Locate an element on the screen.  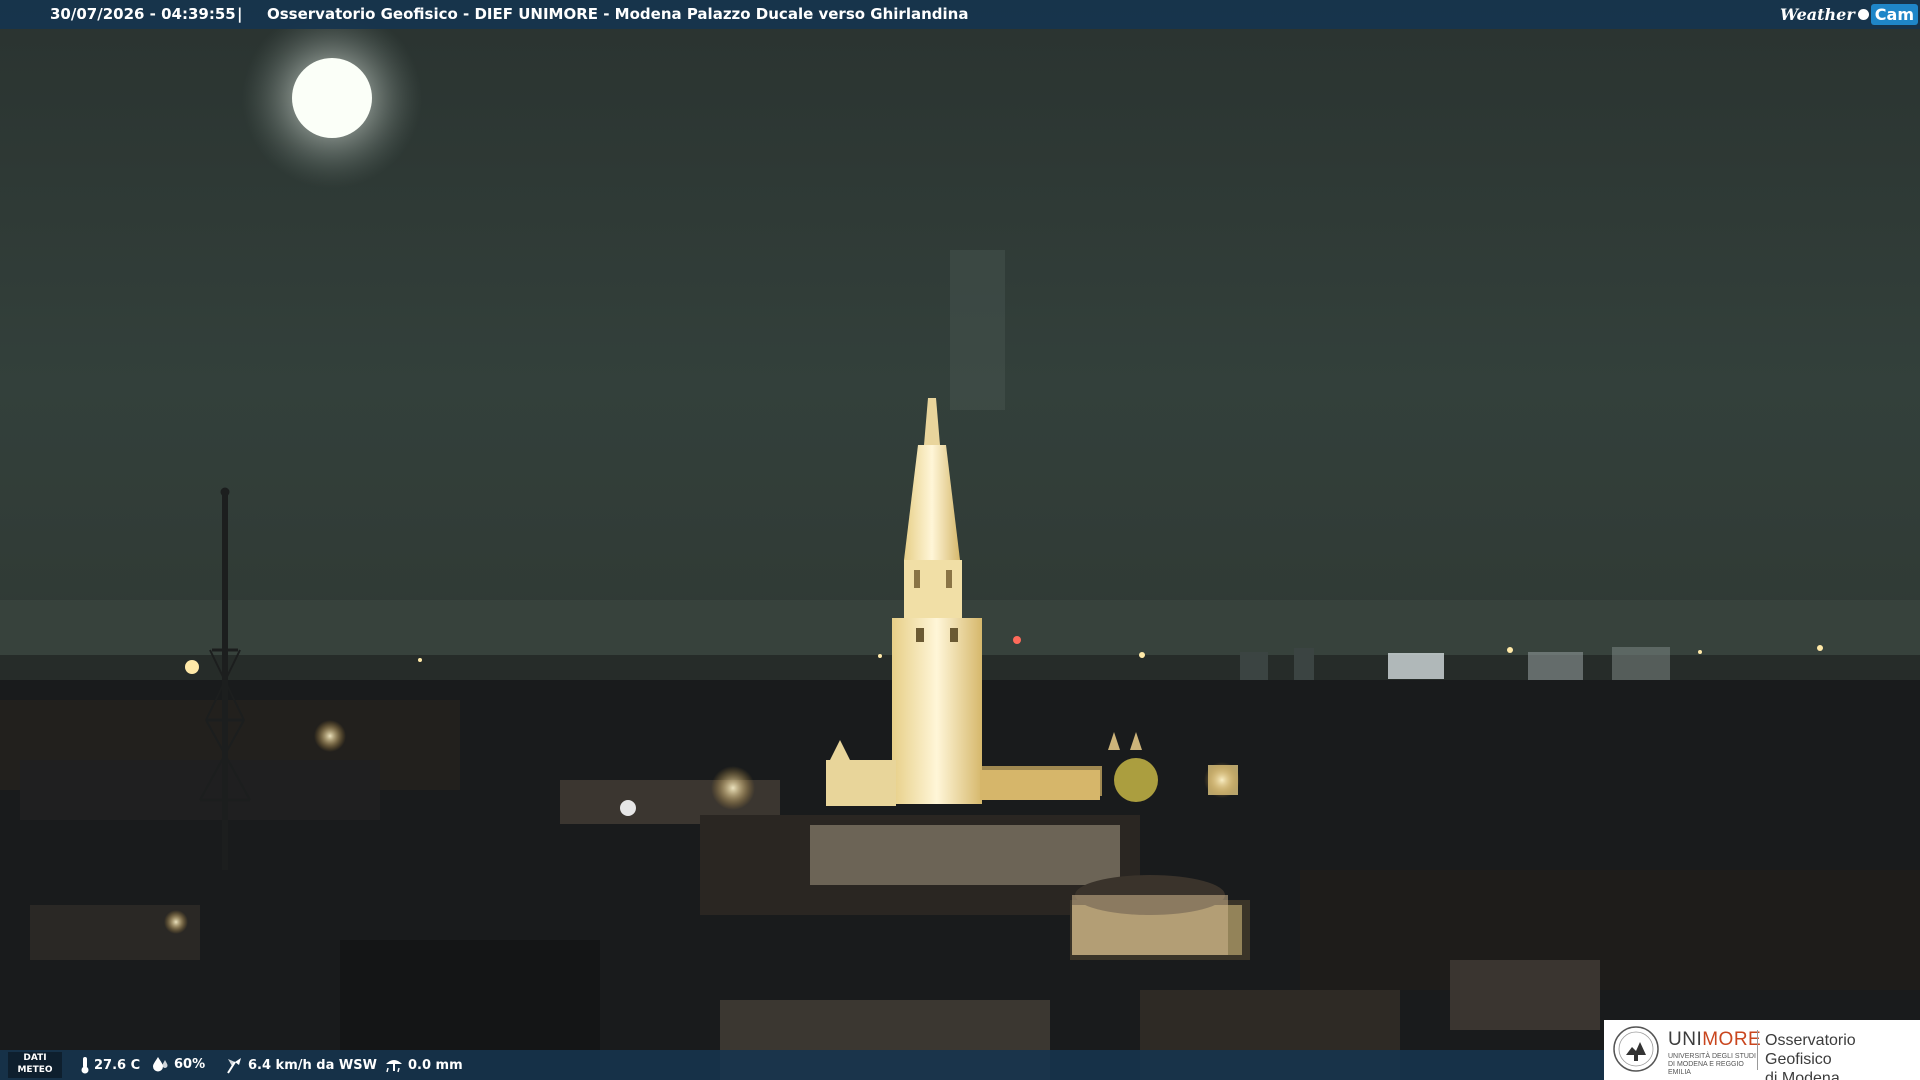
unimore-wordmark-more: MORE is located at coordinates (1732, 1039).